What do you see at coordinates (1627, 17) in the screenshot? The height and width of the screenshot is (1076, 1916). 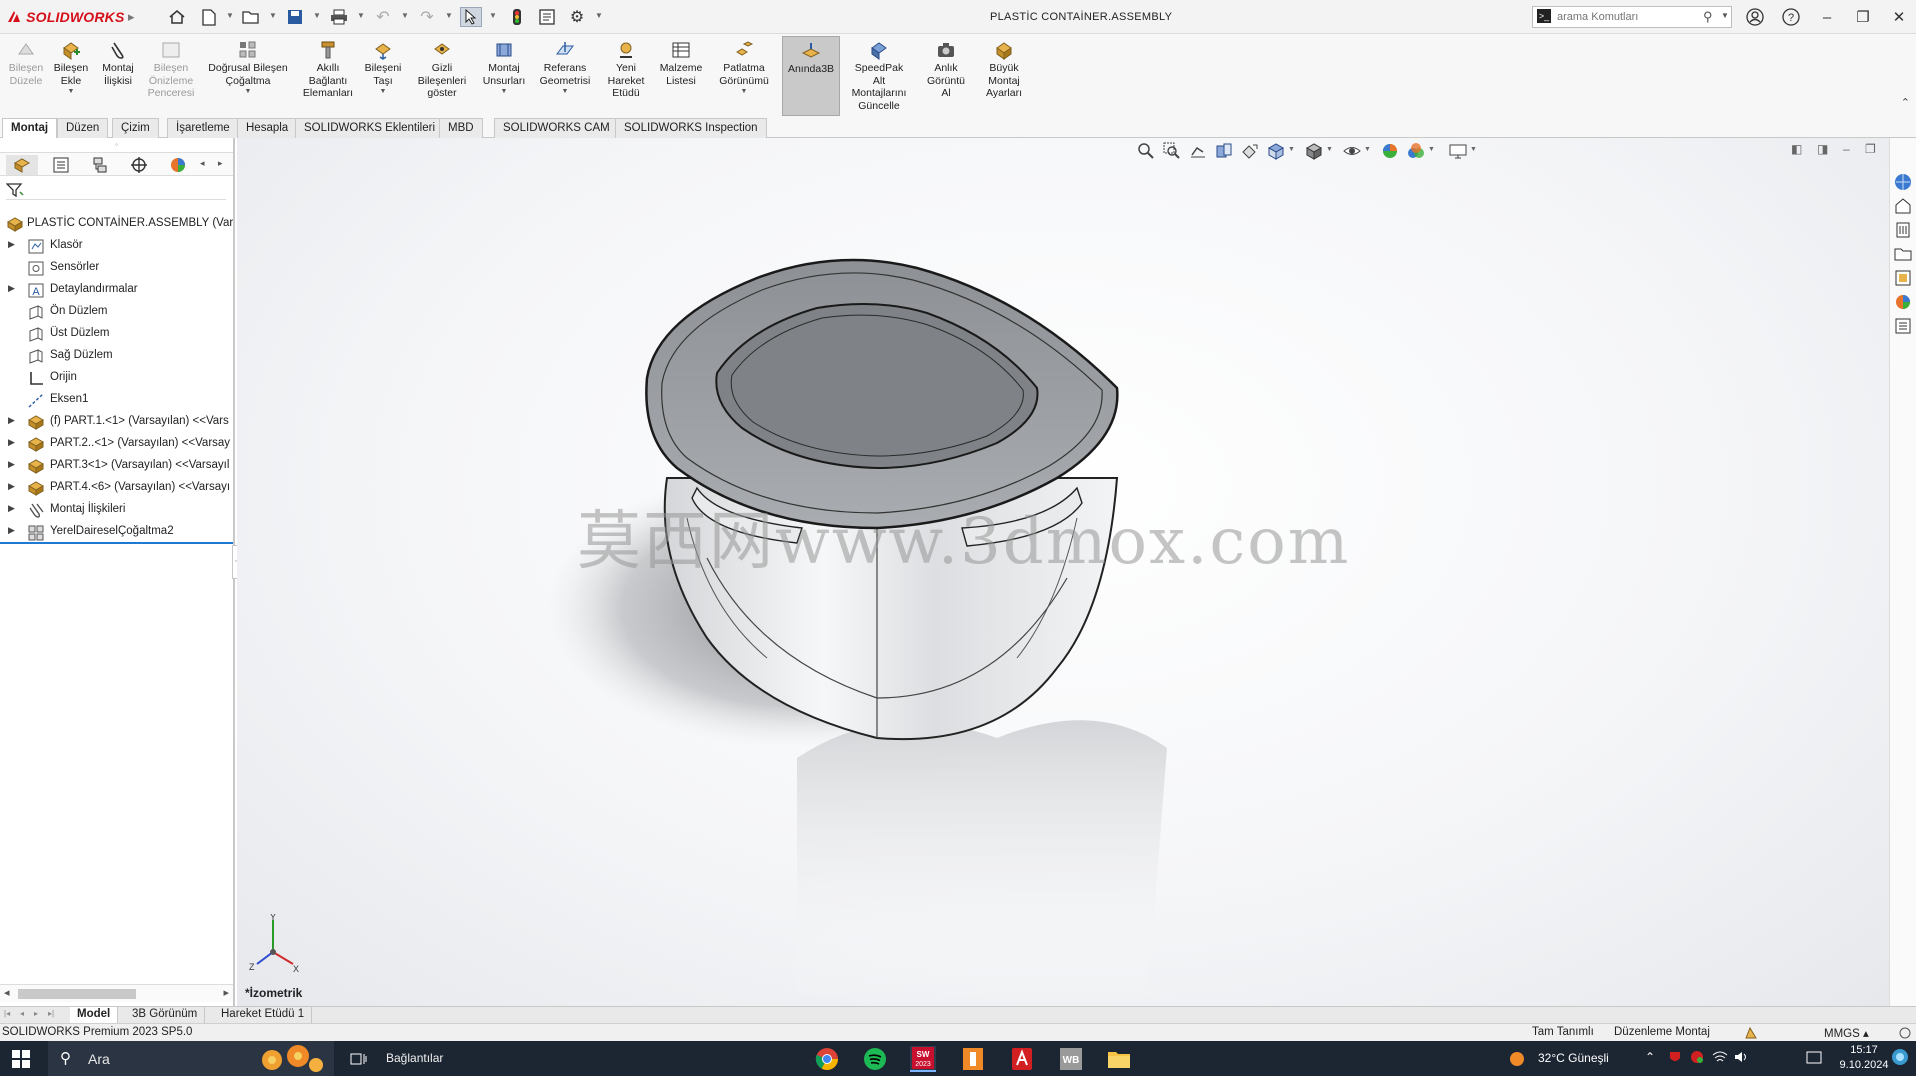 I see `search-input` at bounding box center [1627, 17].